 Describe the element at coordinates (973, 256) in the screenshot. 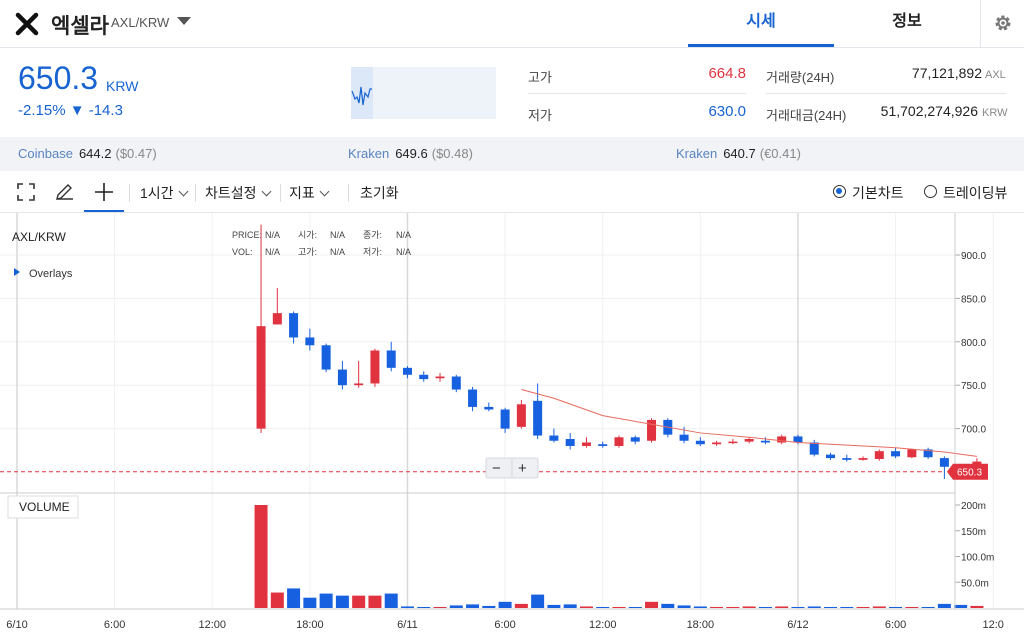

I see `y-tick-label: 900.0` at that location.